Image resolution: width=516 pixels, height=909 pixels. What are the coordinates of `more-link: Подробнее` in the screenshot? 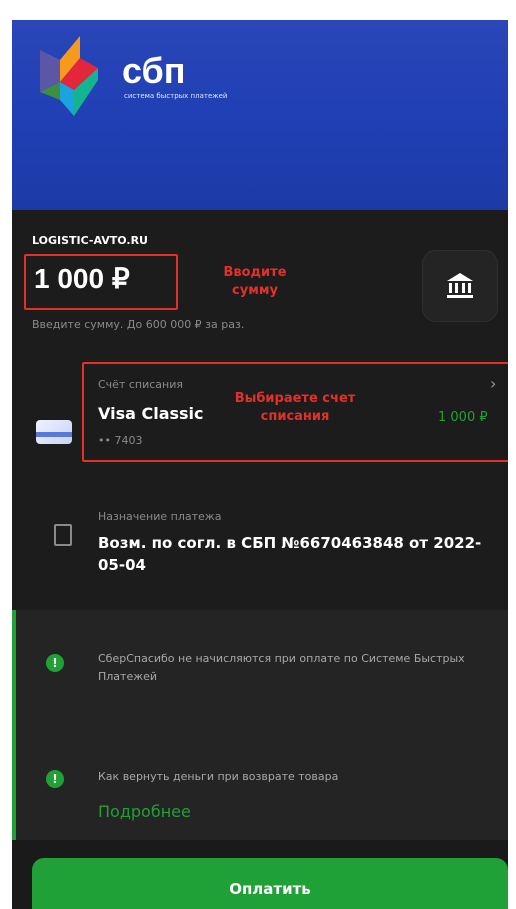 It's located at (144, 811).